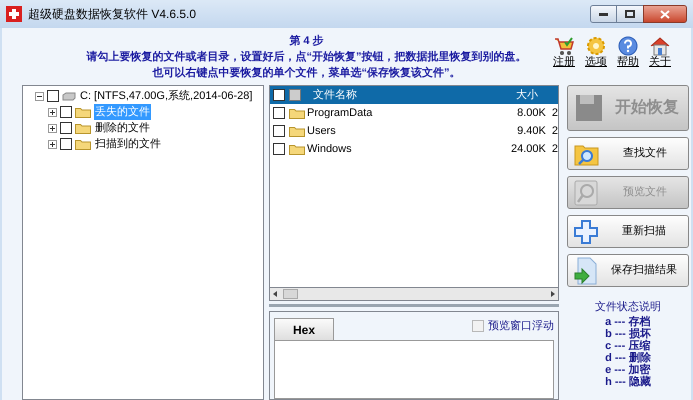  Describe the element at coordinates (128, 144) in the screenshot. I see `tree-item: 扫描到的文件` at that location.